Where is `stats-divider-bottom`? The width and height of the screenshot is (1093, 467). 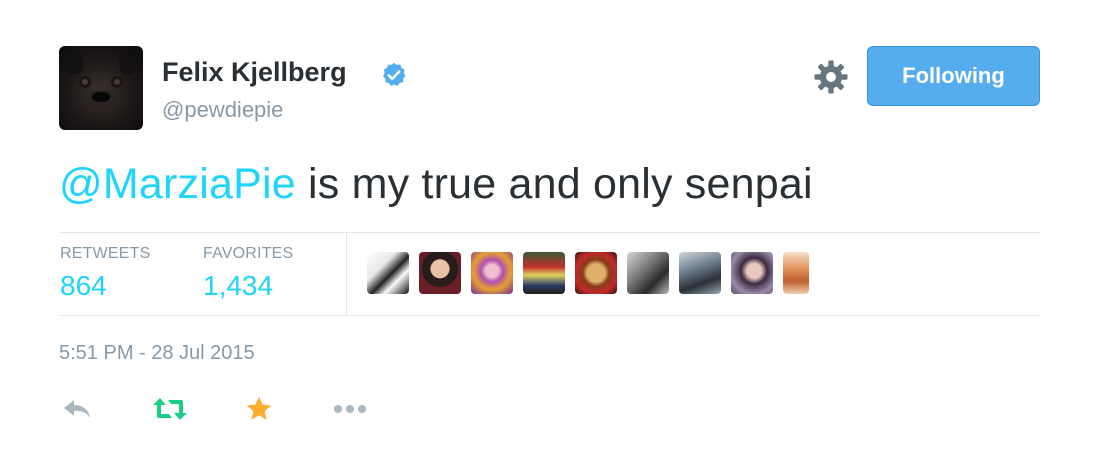 stats-divider-bottom is located at coordinates (549, 315).